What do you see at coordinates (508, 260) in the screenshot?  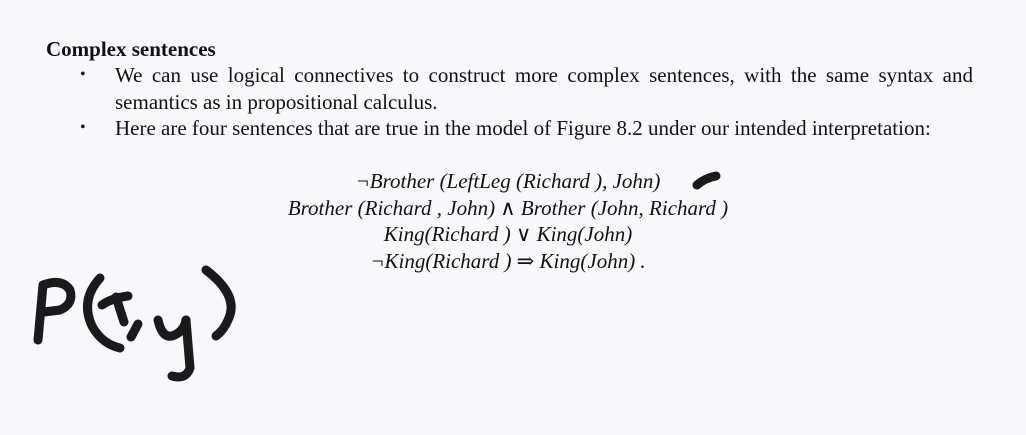 I see `formula-line: ¬King(Richard ) ⇒ King(John) .` at bounding box center [508, 260].